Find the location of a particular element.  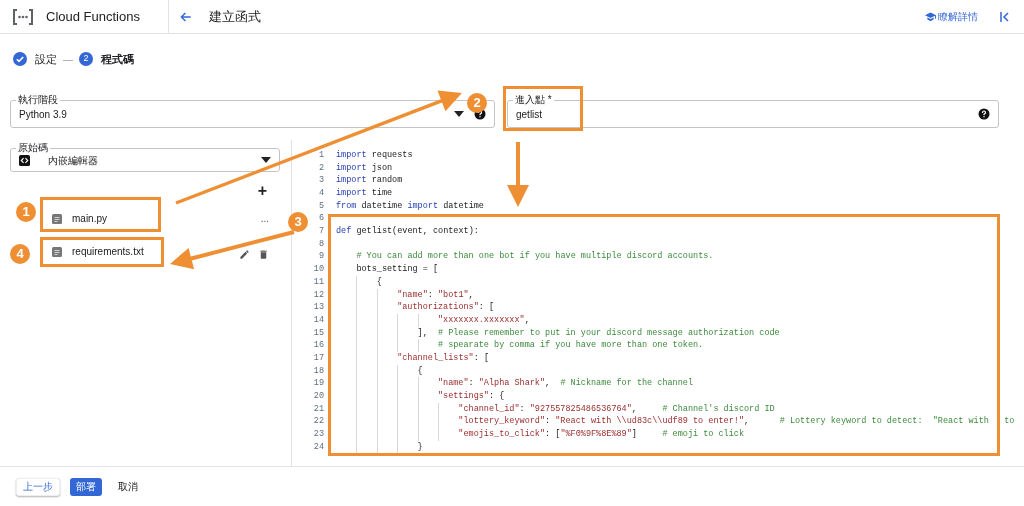

line-number: 20 is located at coordinates (318, 396).